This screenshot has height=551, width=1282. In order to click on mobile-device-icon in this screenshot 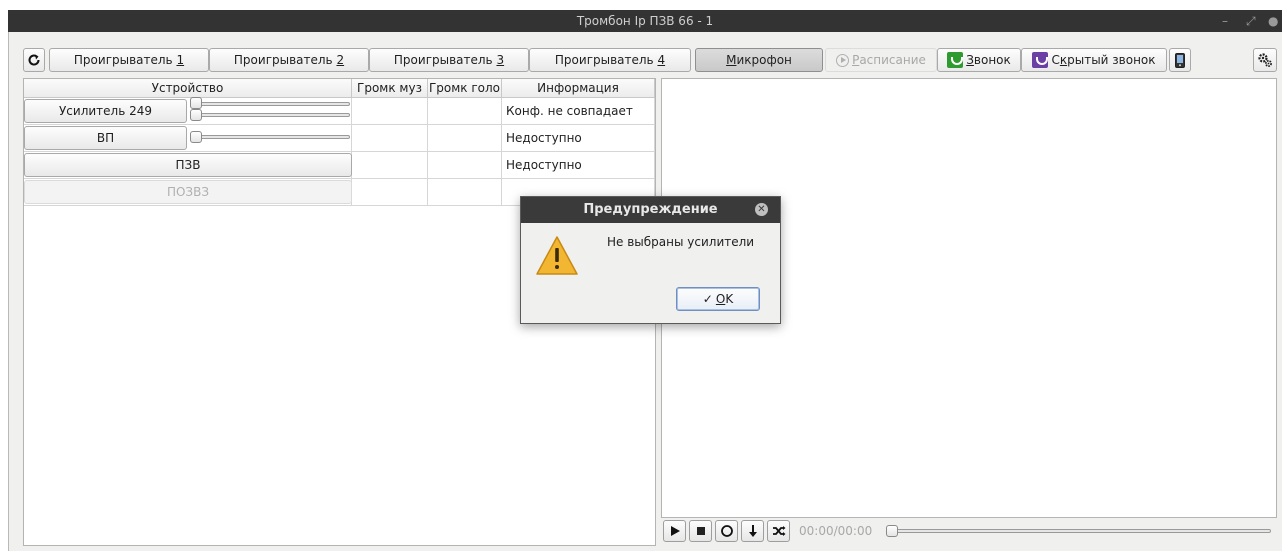, I will do `click(1180, 60)`.